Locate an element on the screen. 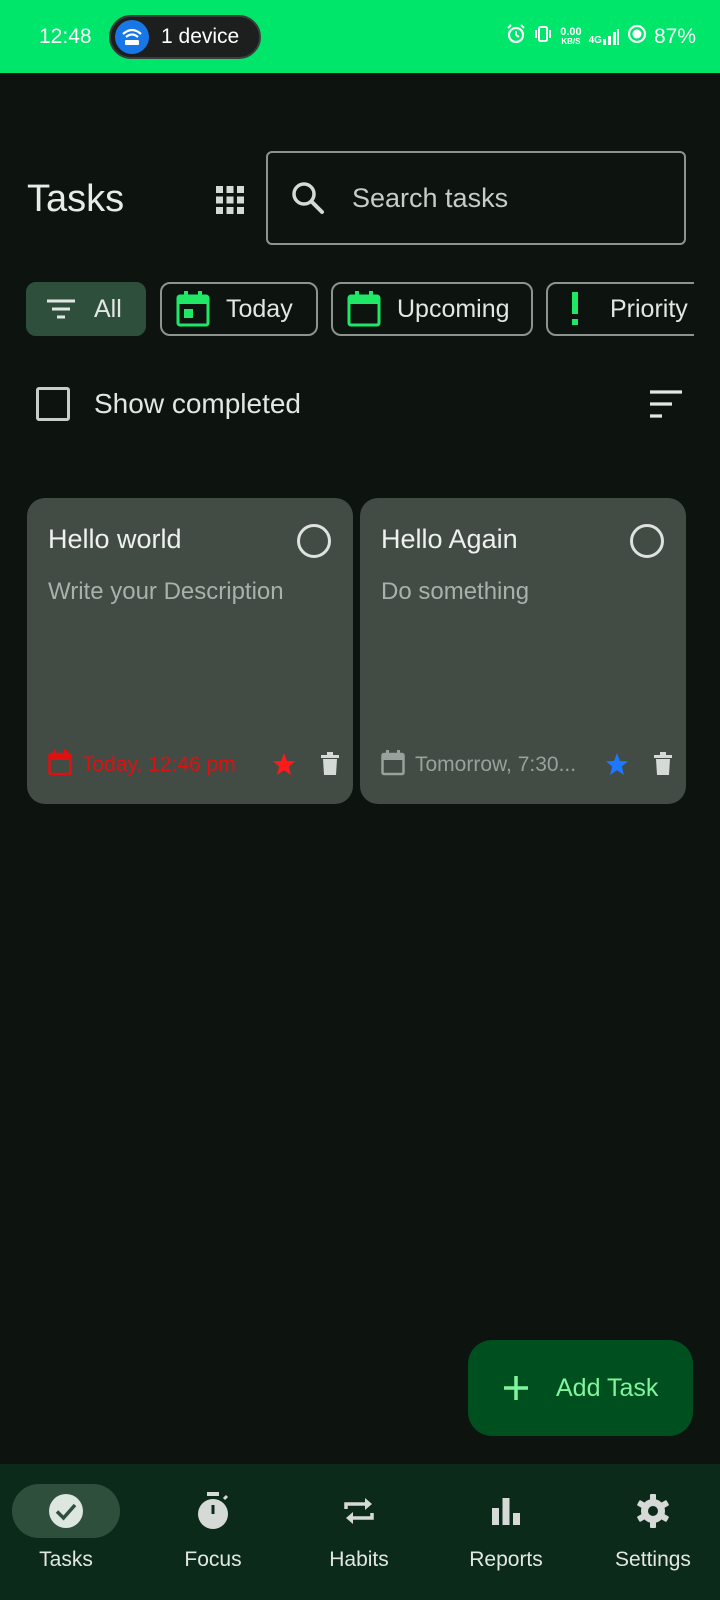 This screenshot has width=720, height=1600. plus-icon is located at coordinates (516, 1388).